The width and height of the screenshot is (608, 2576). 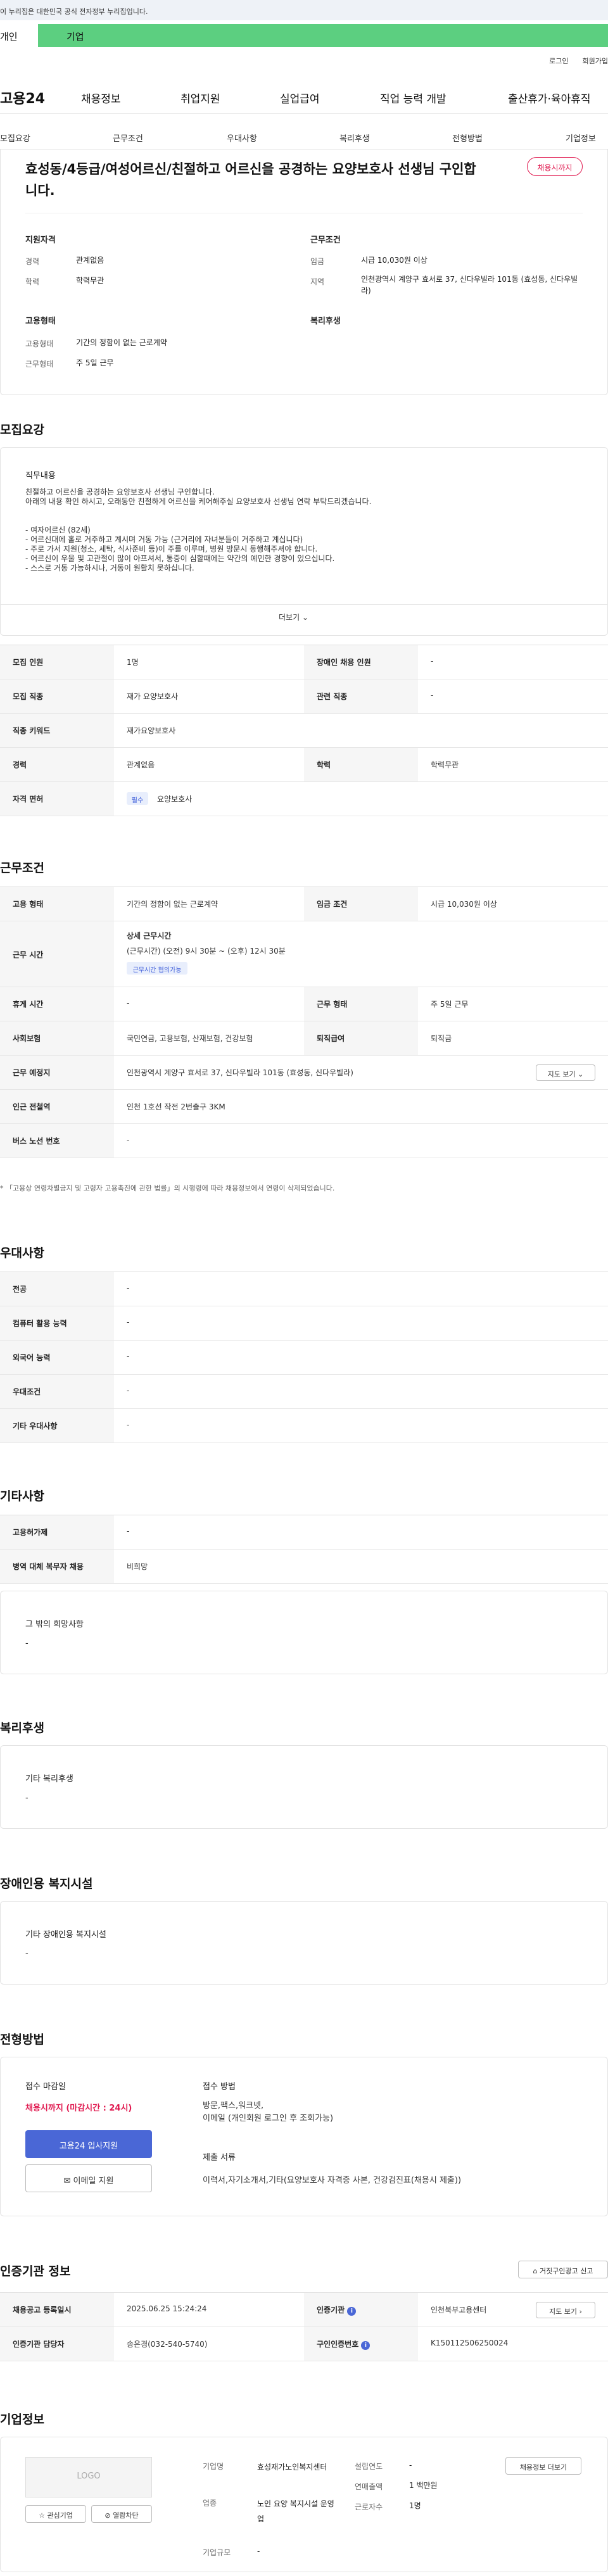 I want to click on row-label: 모집 직종, so click(x=57, y=696).